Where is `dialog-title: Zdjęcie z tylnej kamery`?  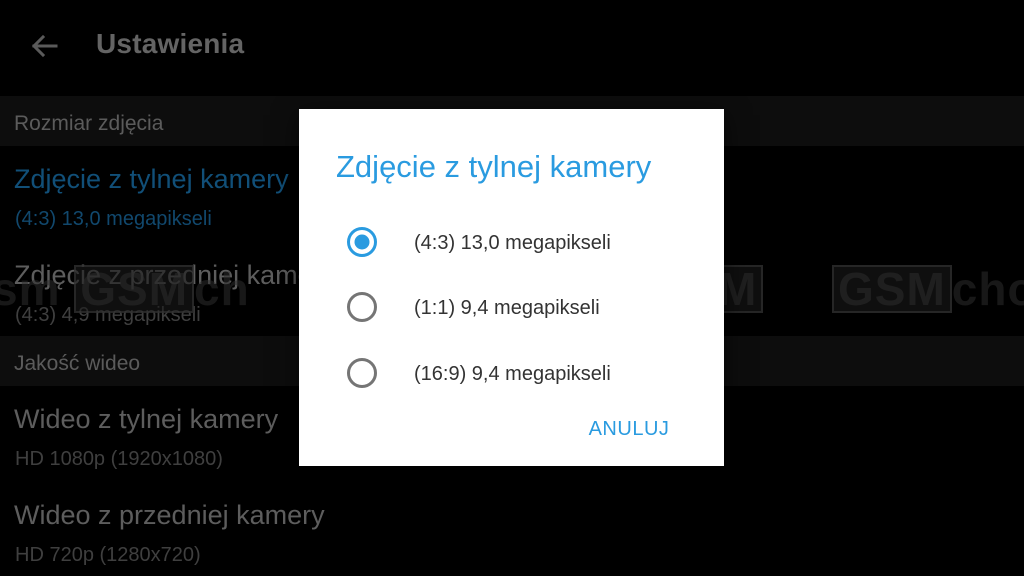 dialog-title: Zdjęcie z tylnej kamery is located at coordinates (494, 166).